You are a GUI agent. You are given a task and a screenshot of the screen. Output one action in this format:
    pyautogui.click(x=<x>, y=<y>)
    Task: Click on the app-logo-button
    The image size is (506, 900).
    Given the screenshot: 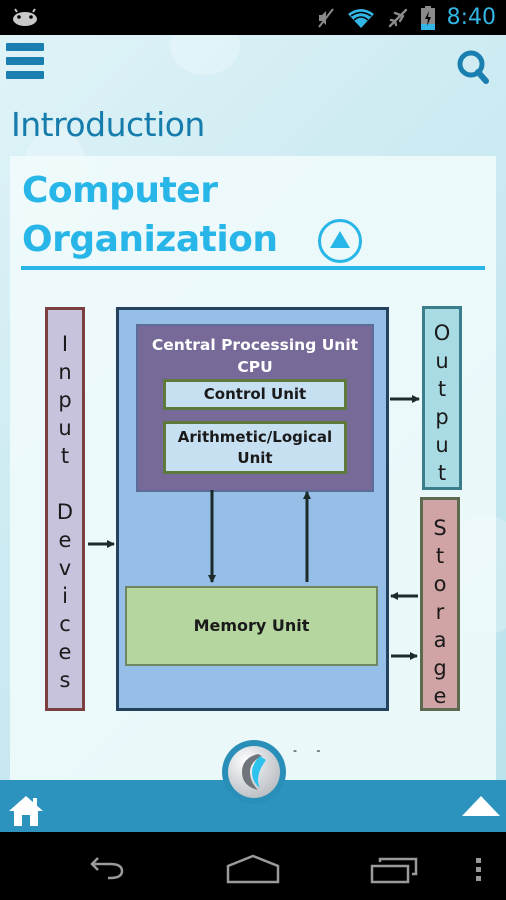 What is the action you would take?
    pyautogui.click(x=254, y=772)
    